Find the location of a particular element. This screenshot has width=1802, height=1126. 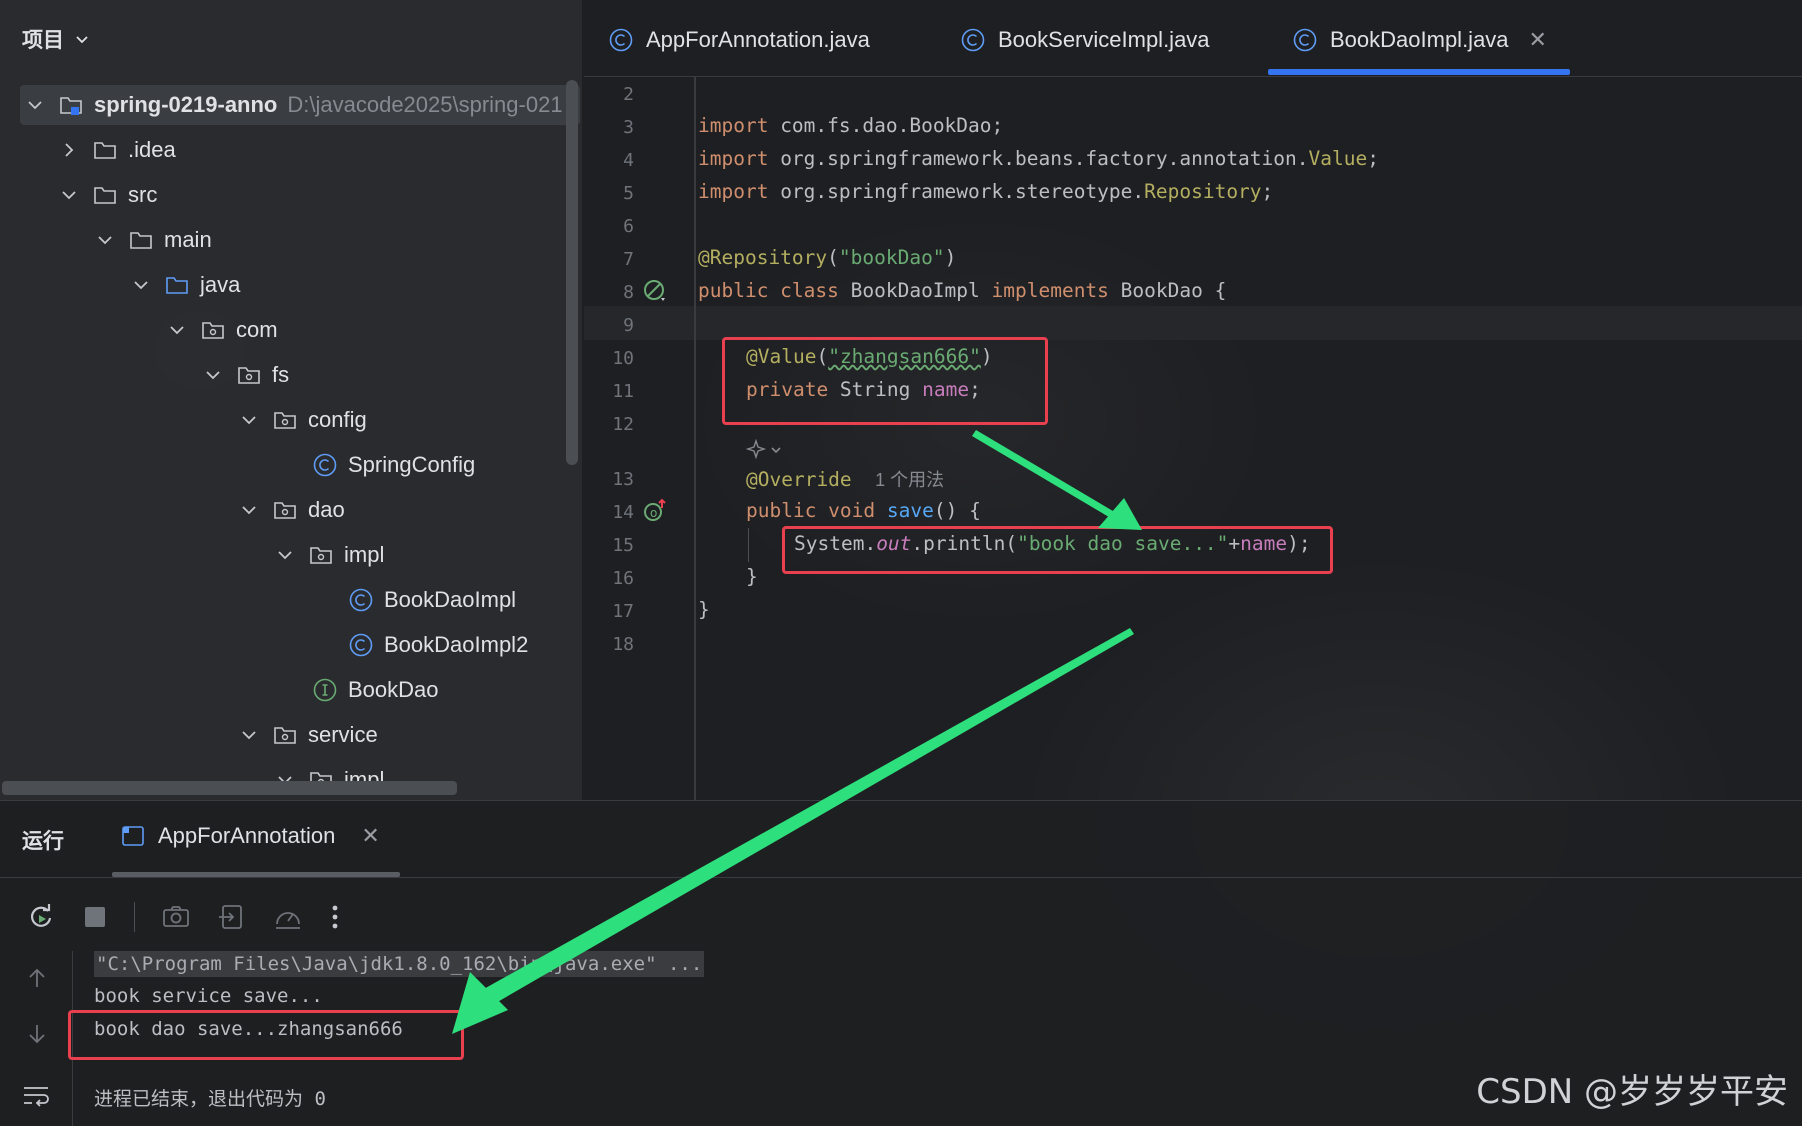

more-options-icon is located at coordinates (335, 917).